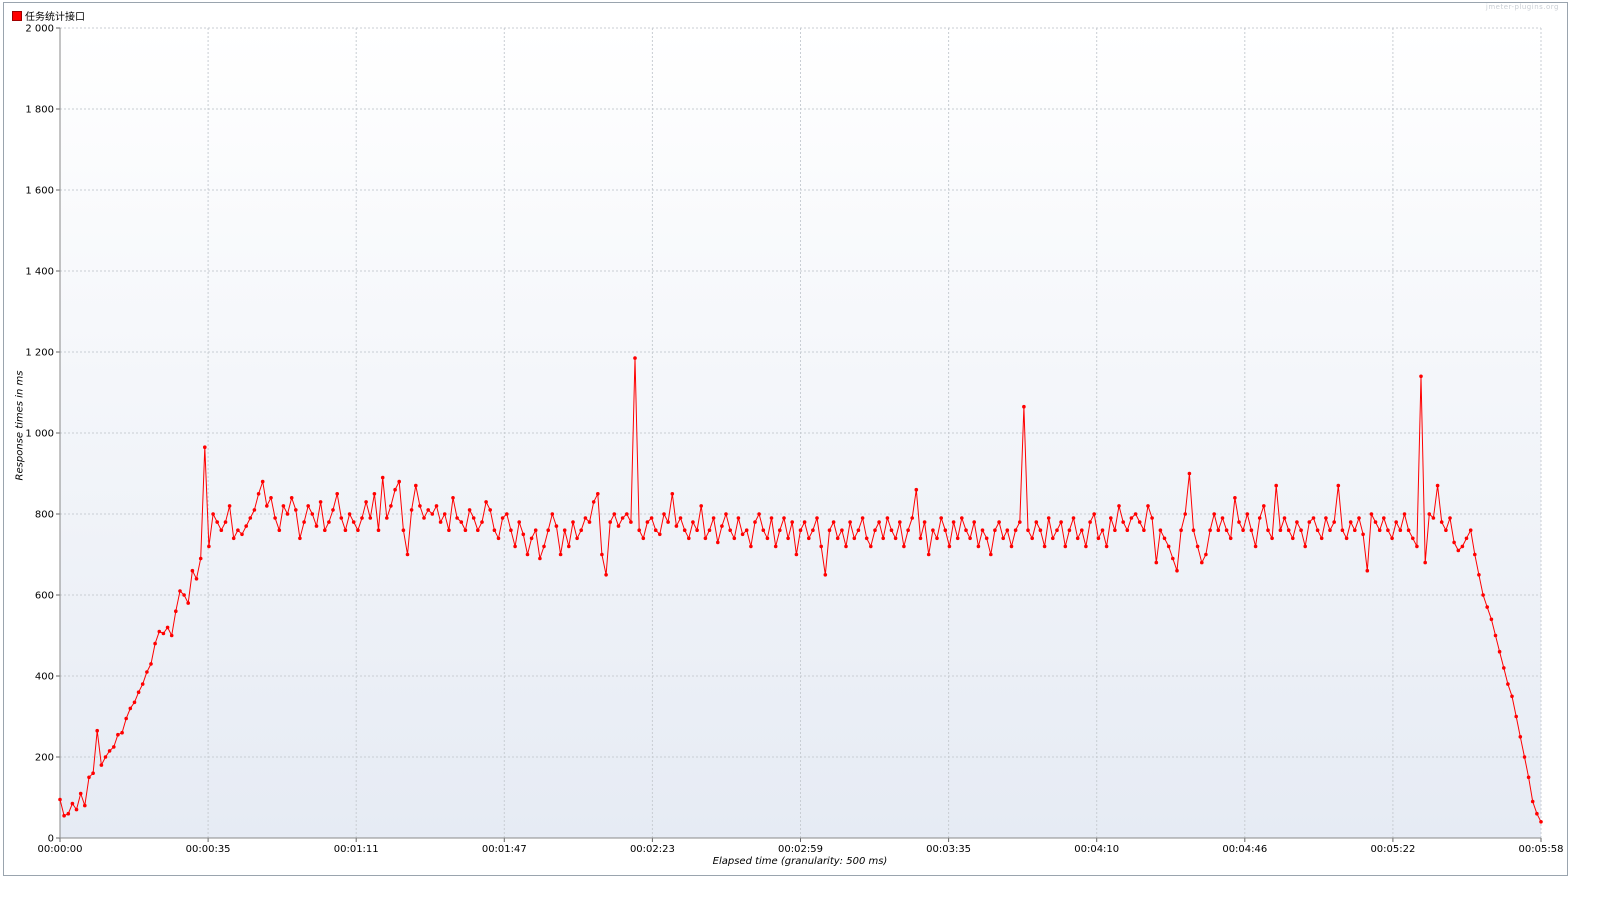 This screenshot has height=903, width=1611. Describe the element at coordinates (800, 849) in the screenshot. I see `x-tick-label: 00:02:59` at that location.